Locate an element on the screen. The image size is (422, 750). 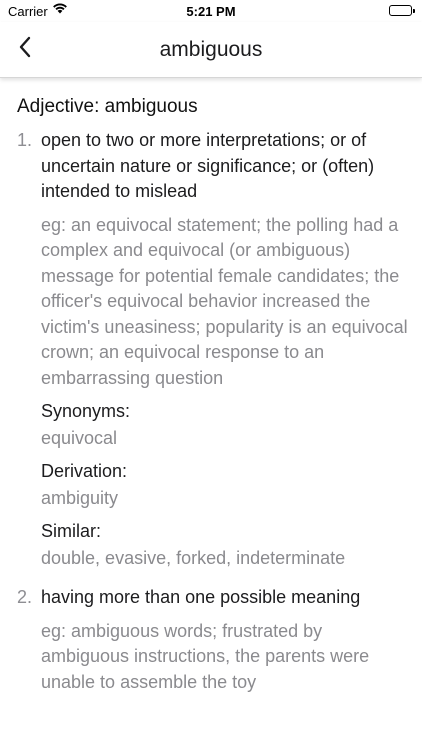
back-button is located at coordinates (25, 49).